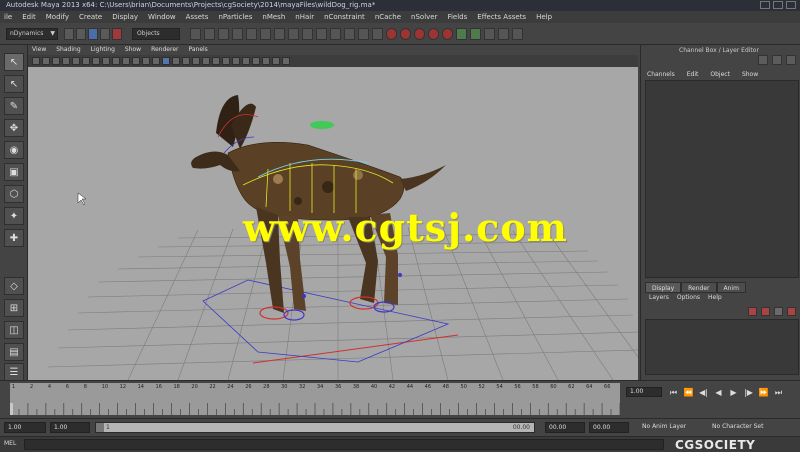  I want to click on pick-deform-icon, so click(251, 34).